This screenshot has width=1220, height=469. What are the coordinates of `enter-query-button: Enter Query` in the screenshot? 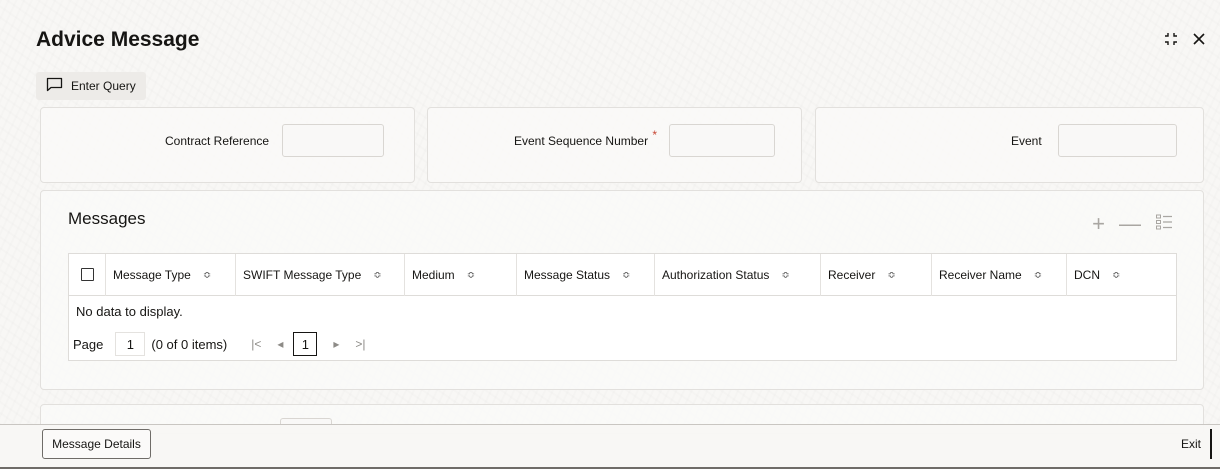 It's located at (91, 86).